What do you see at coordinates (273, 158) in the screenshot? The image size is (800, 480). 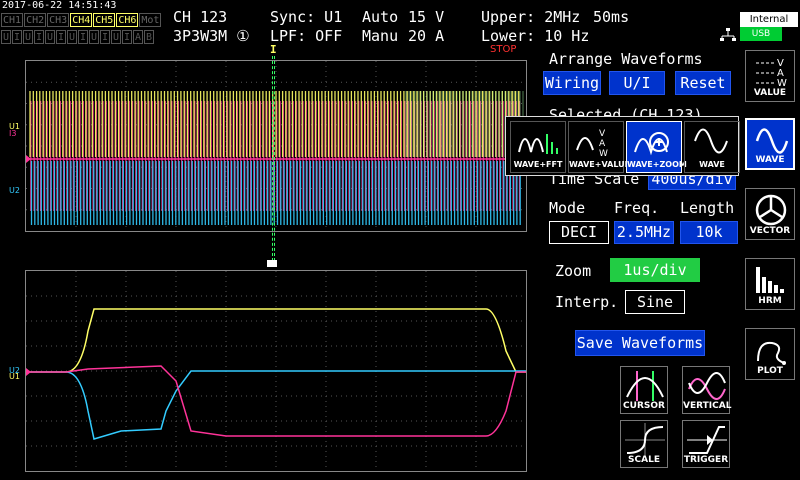 I see `zoom-cursor-line` at bounding box center [273, 158].